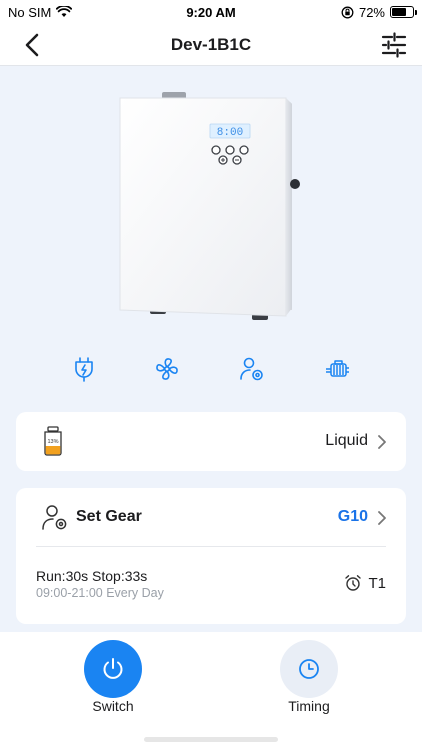  Describe the element at coordinates (167, 369) in the screenshot. I see `fan-icon` at that location.